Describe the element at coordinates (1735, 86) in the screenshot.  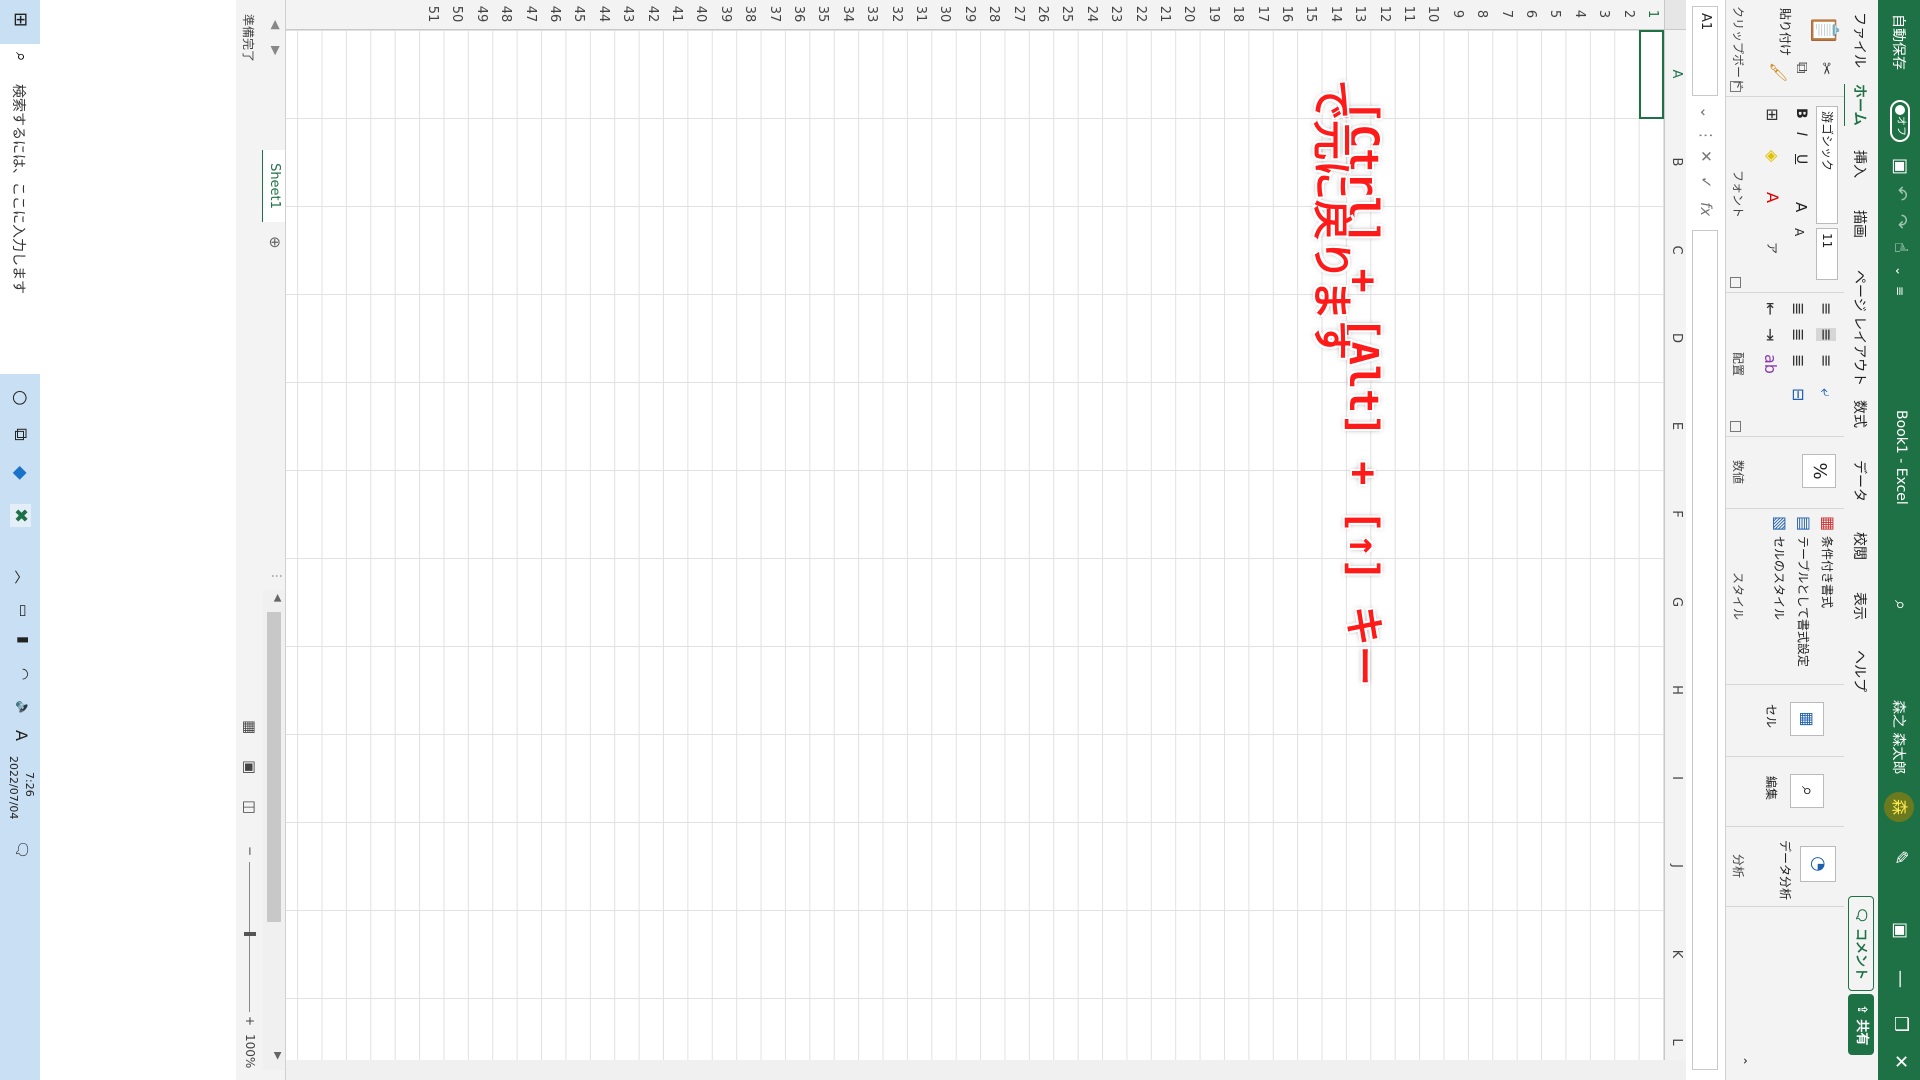
I see `clipboard-launcher-icon` at that location.